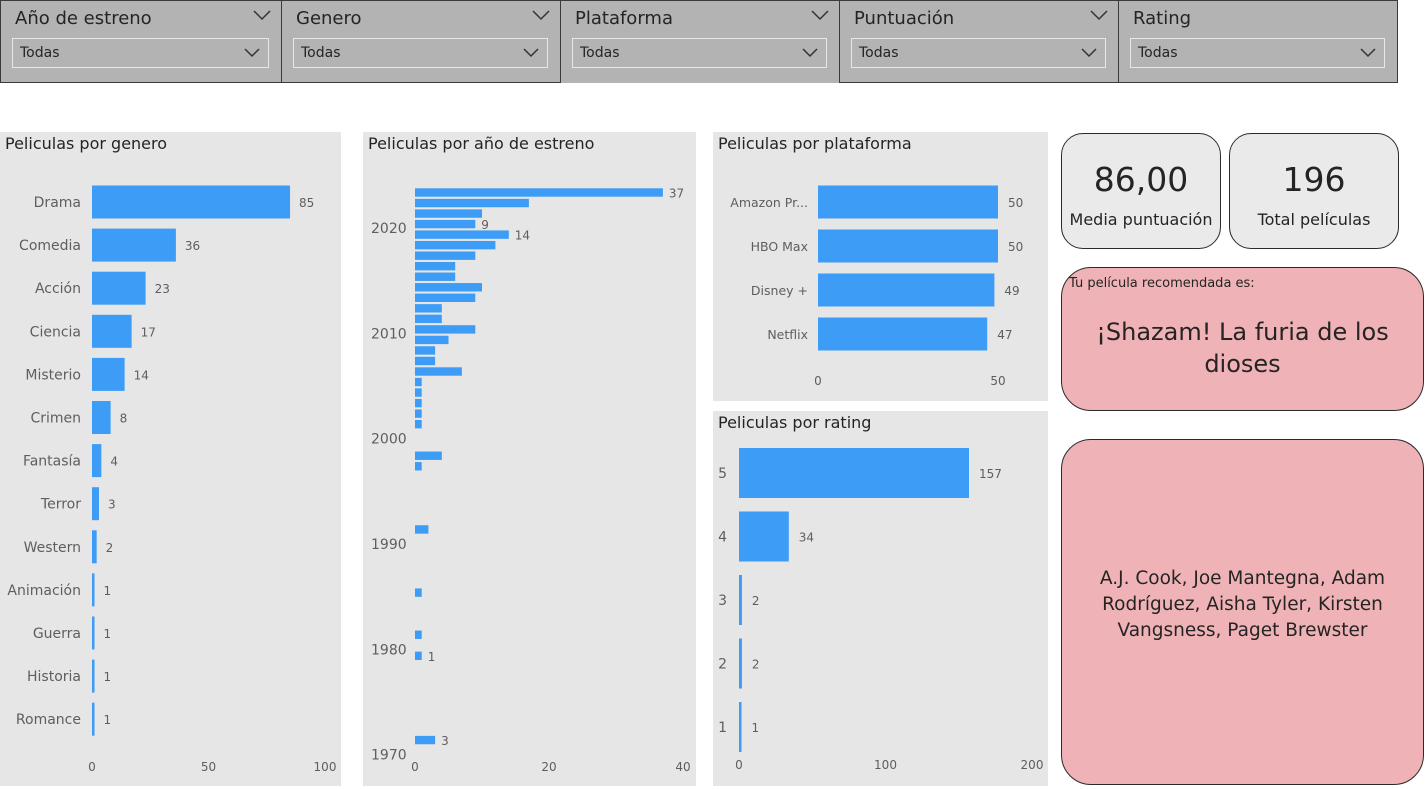 The height and width of the screenshot is (789, 1428). I want to click on y-tick-label: 2020, so click(389, 229).